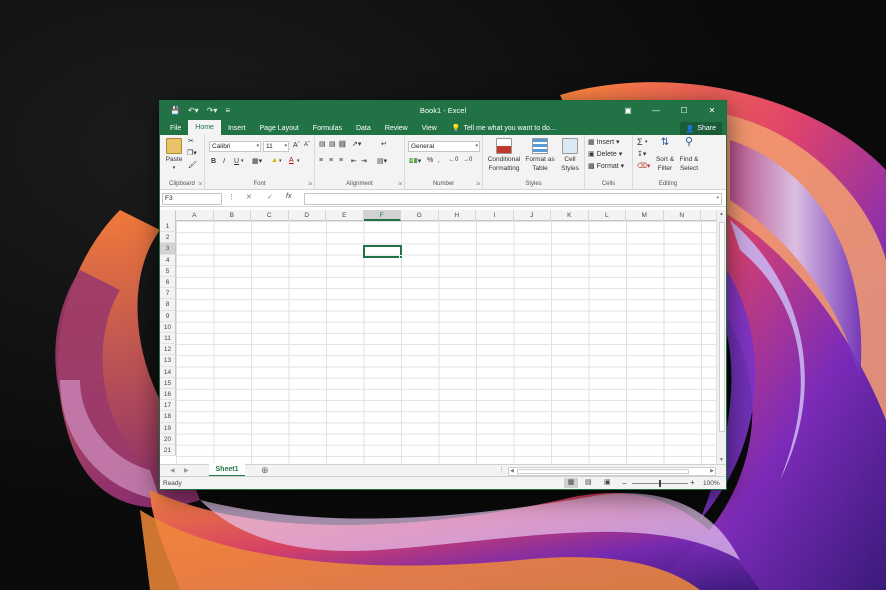  I want to click on tab-formulas: Formulas, so click(327, 128).